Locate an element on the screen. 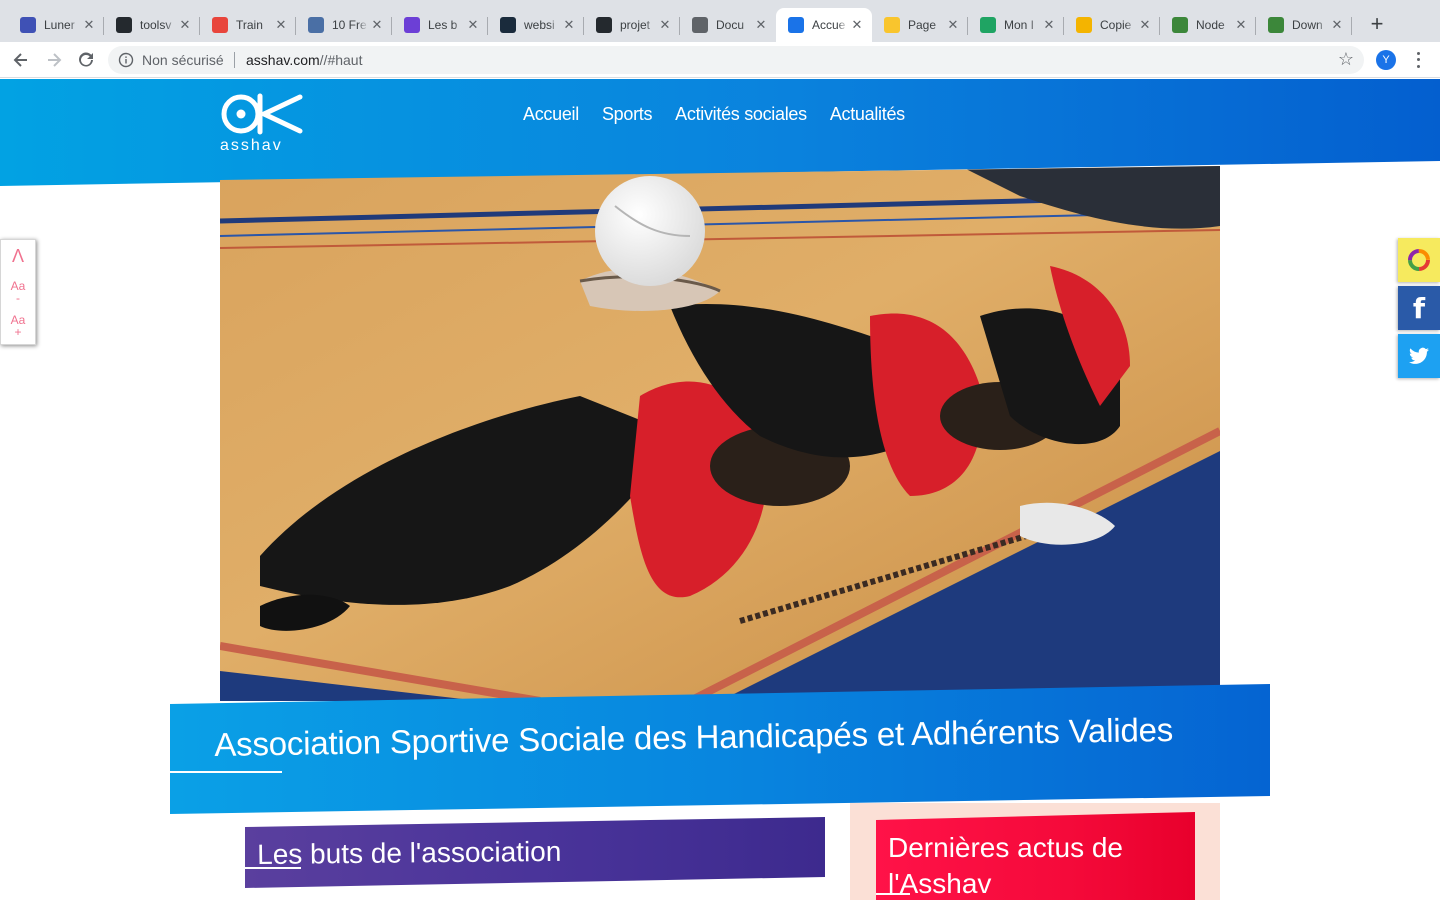  facebook-share-button: f is located at coordinates (1419, 308).